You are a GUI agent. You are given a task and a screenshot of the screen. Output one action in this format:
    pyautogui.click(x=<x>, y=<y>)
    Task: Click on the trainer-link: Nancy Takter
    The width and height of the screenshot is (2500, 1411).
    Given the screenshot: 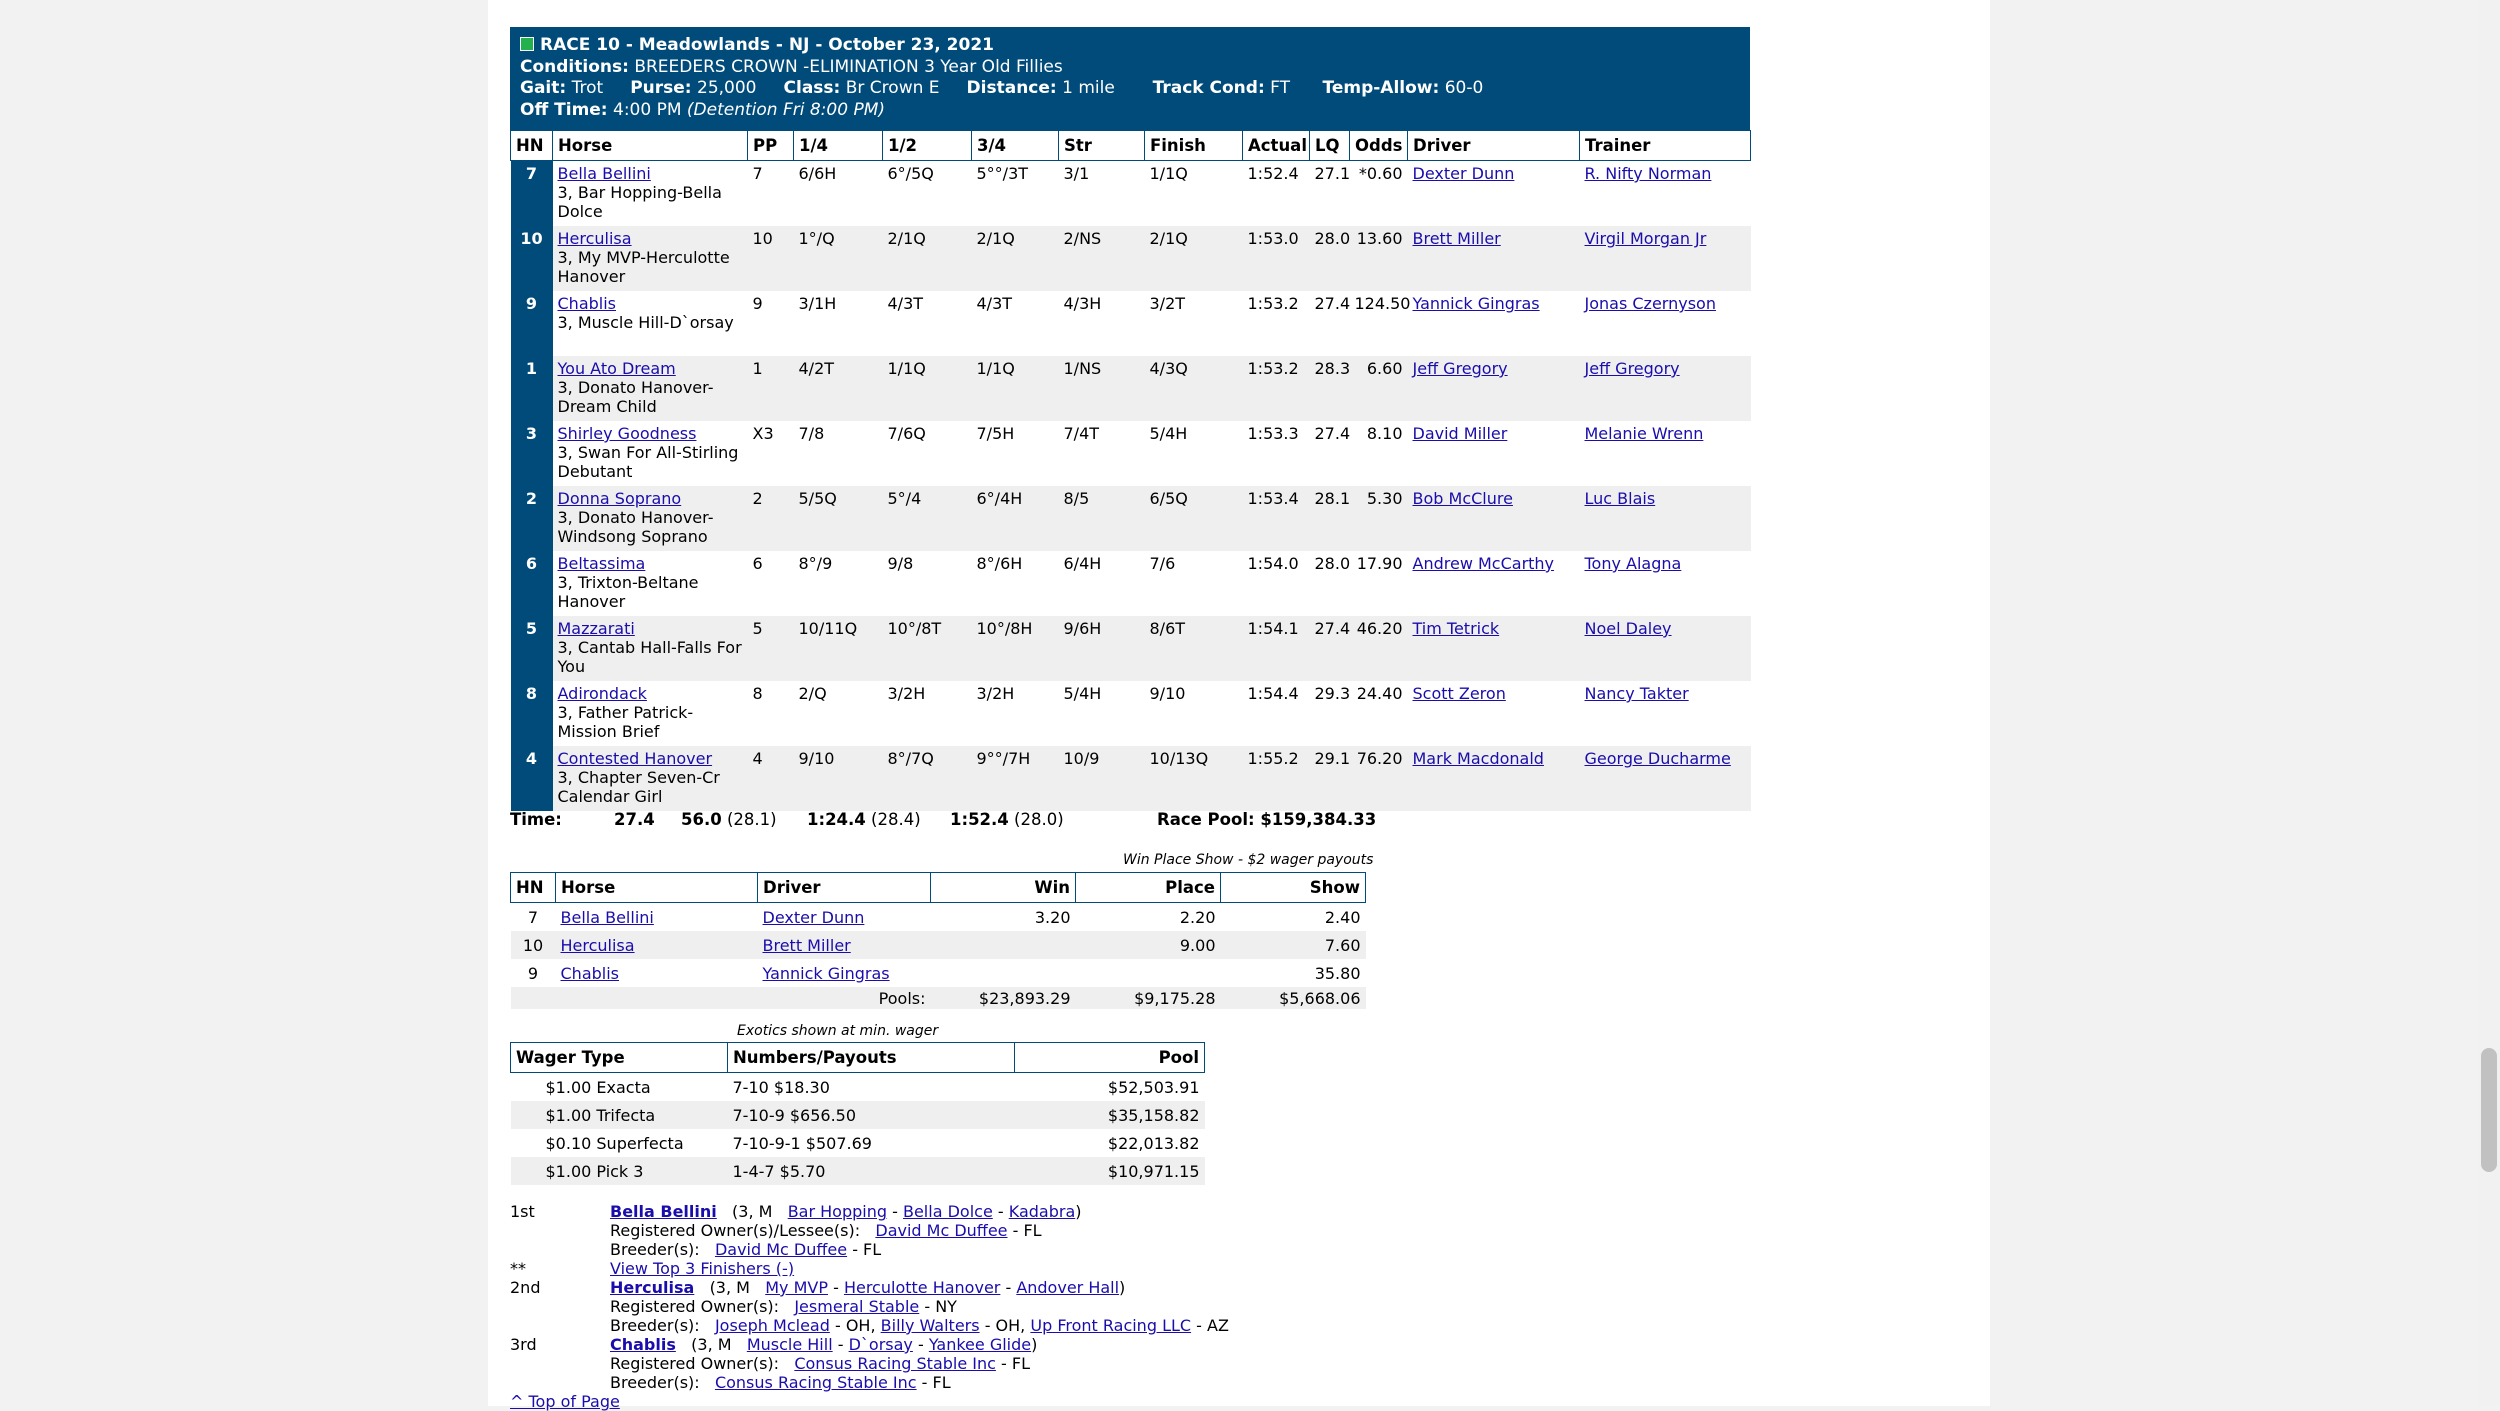 What is the action you would take?
    pyautogui.click(x=1637, y=693)
    